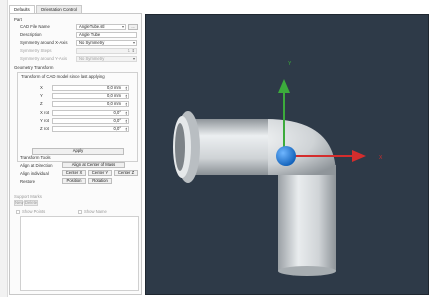  I want to click on restore-rotation-button: Rotation, so click(100, 181).